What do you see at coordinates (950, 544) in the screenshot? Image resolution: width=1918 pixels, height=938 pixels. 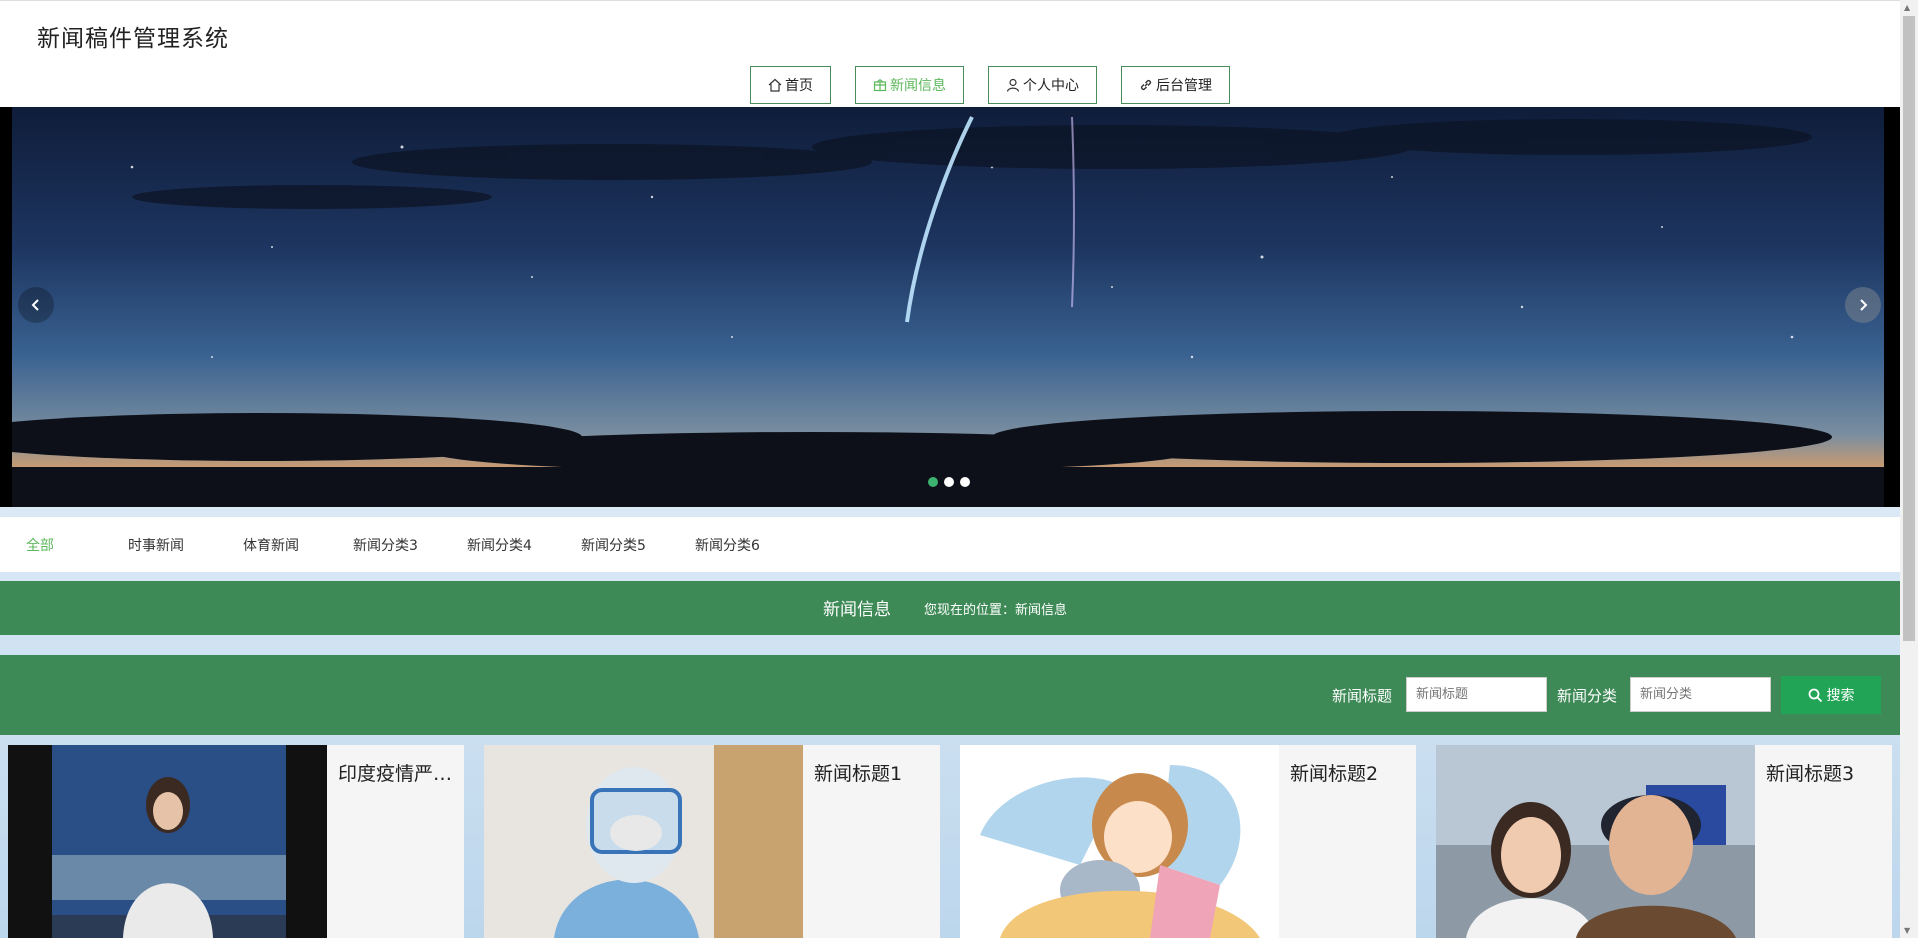 I see `category-filter-bar: 全部 时事新闻 体育新闻 新闻分类3 新闻分类4 新闻分类5 新闻分类6` at bounding box center [950, 544].